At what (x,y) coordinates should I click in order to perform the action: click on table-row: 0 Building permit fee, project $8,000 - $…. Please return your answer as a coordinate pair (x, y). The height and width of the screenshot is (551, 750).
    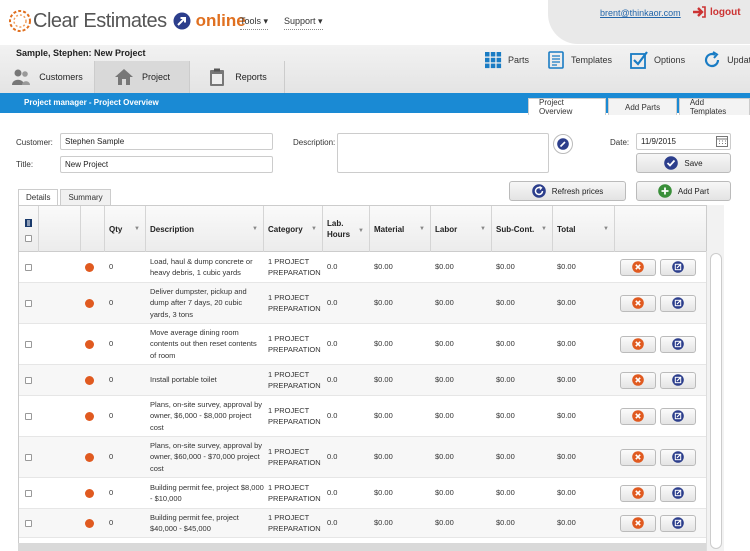
    Looking at the image, I should click on (363, 493).